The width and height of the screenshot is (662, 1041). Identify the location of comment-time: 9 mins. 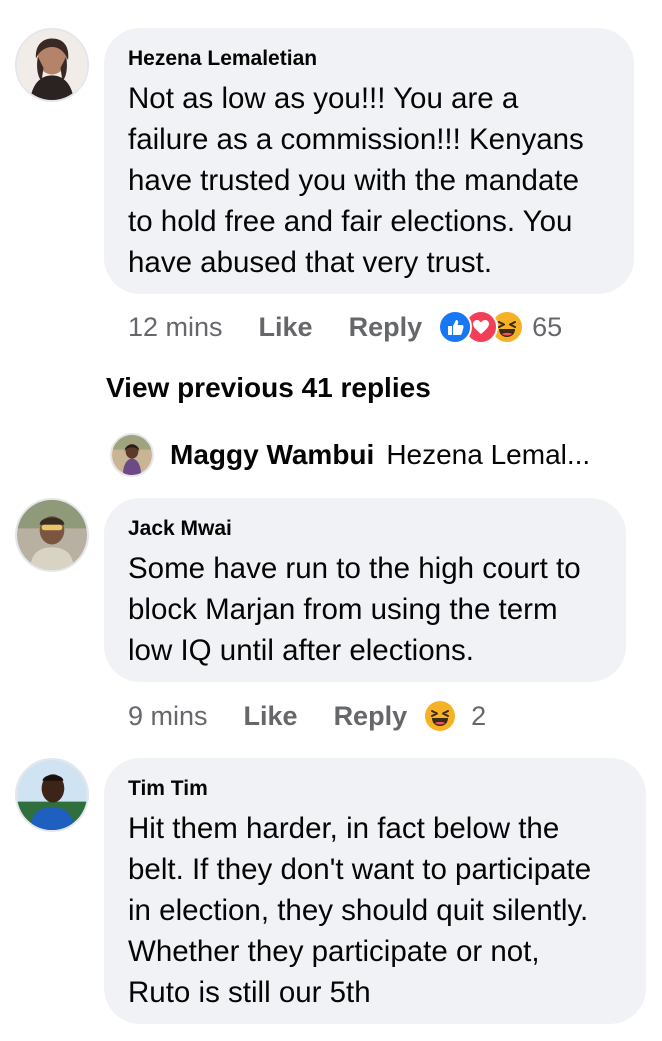
(168, 716).